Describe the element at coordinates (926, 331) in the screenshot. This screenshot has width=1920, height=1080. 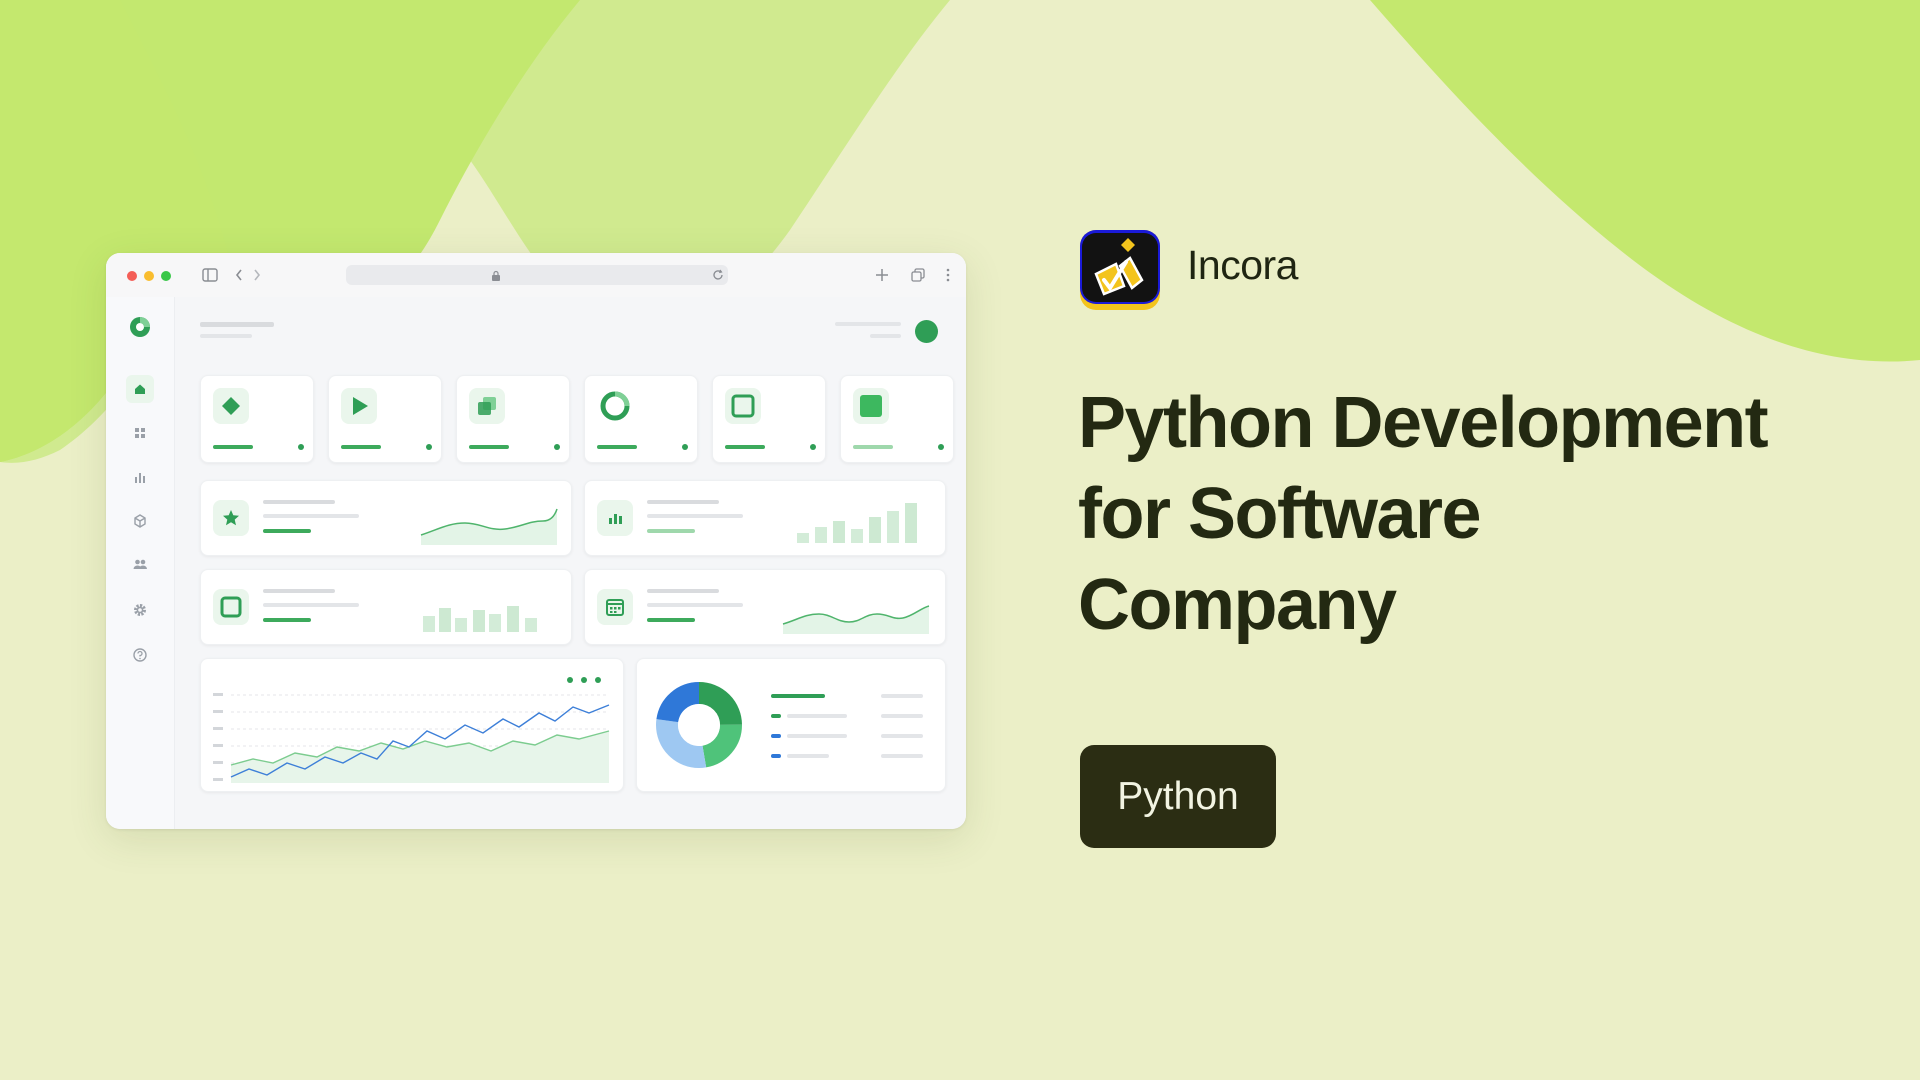
I see `avatar` at that location.